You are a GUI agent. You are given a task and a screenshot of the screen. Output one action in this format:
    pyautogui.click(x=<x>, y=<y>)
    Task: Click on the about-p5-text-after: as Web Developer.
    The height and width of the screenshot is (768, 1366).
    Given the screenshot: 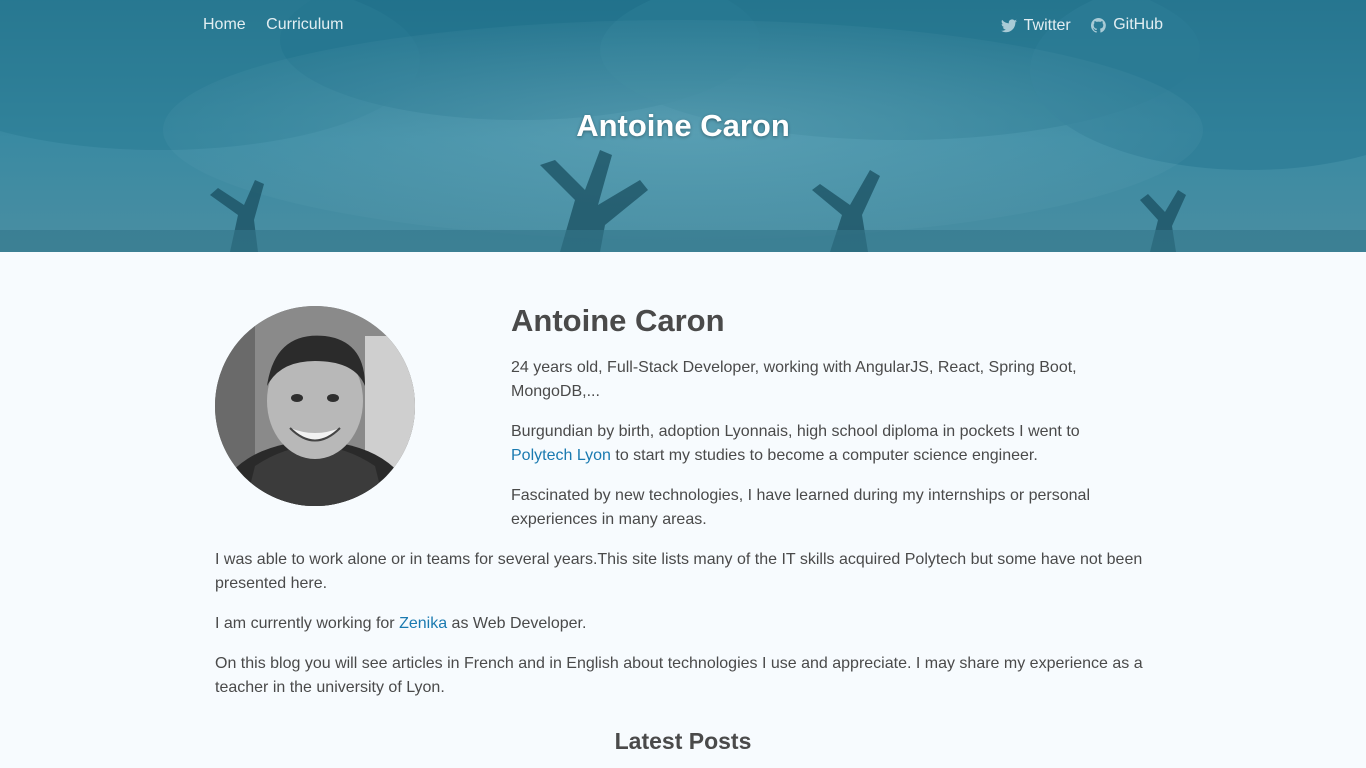 What is the action you would take?
    pyautogui.click(x=517, y=623)
    